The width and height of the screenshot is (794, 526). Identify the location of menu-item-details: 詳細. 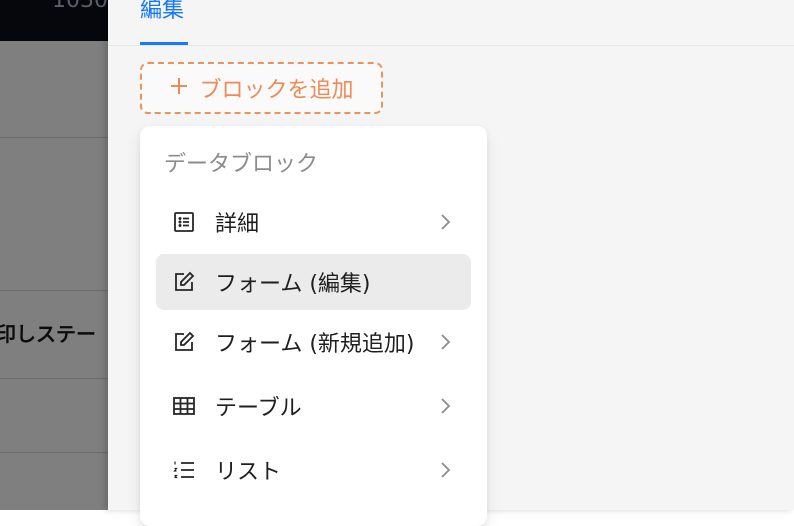
(313, 222).